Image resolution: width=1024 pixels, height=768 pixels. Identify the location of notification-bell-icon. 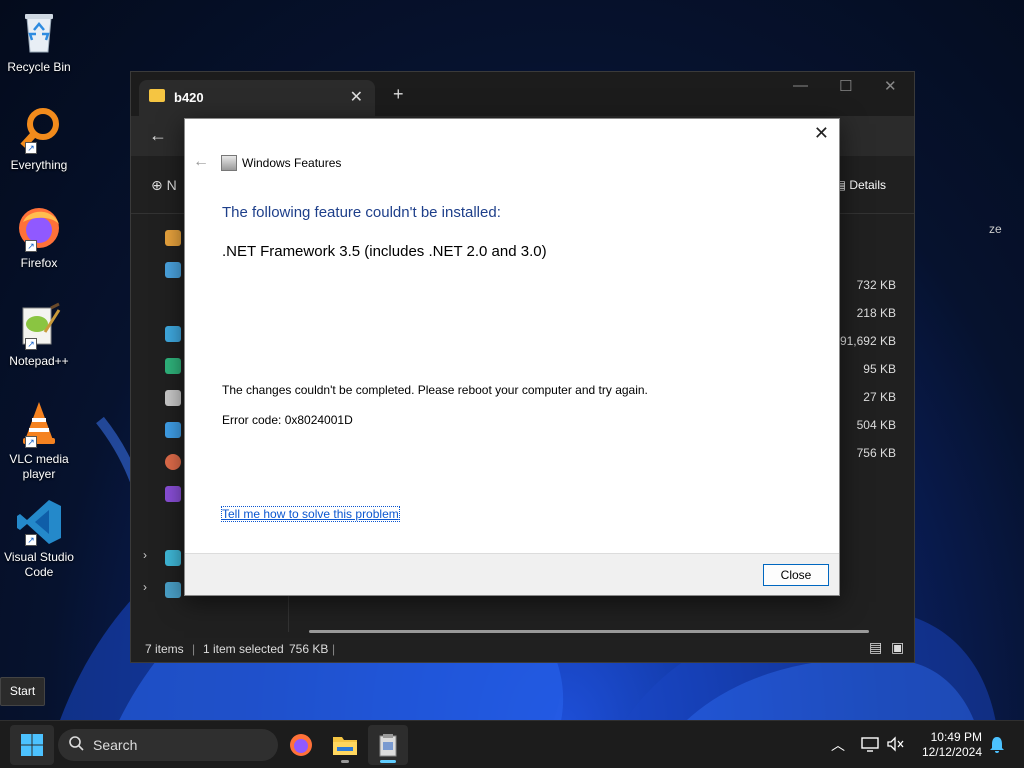
(997, 745).